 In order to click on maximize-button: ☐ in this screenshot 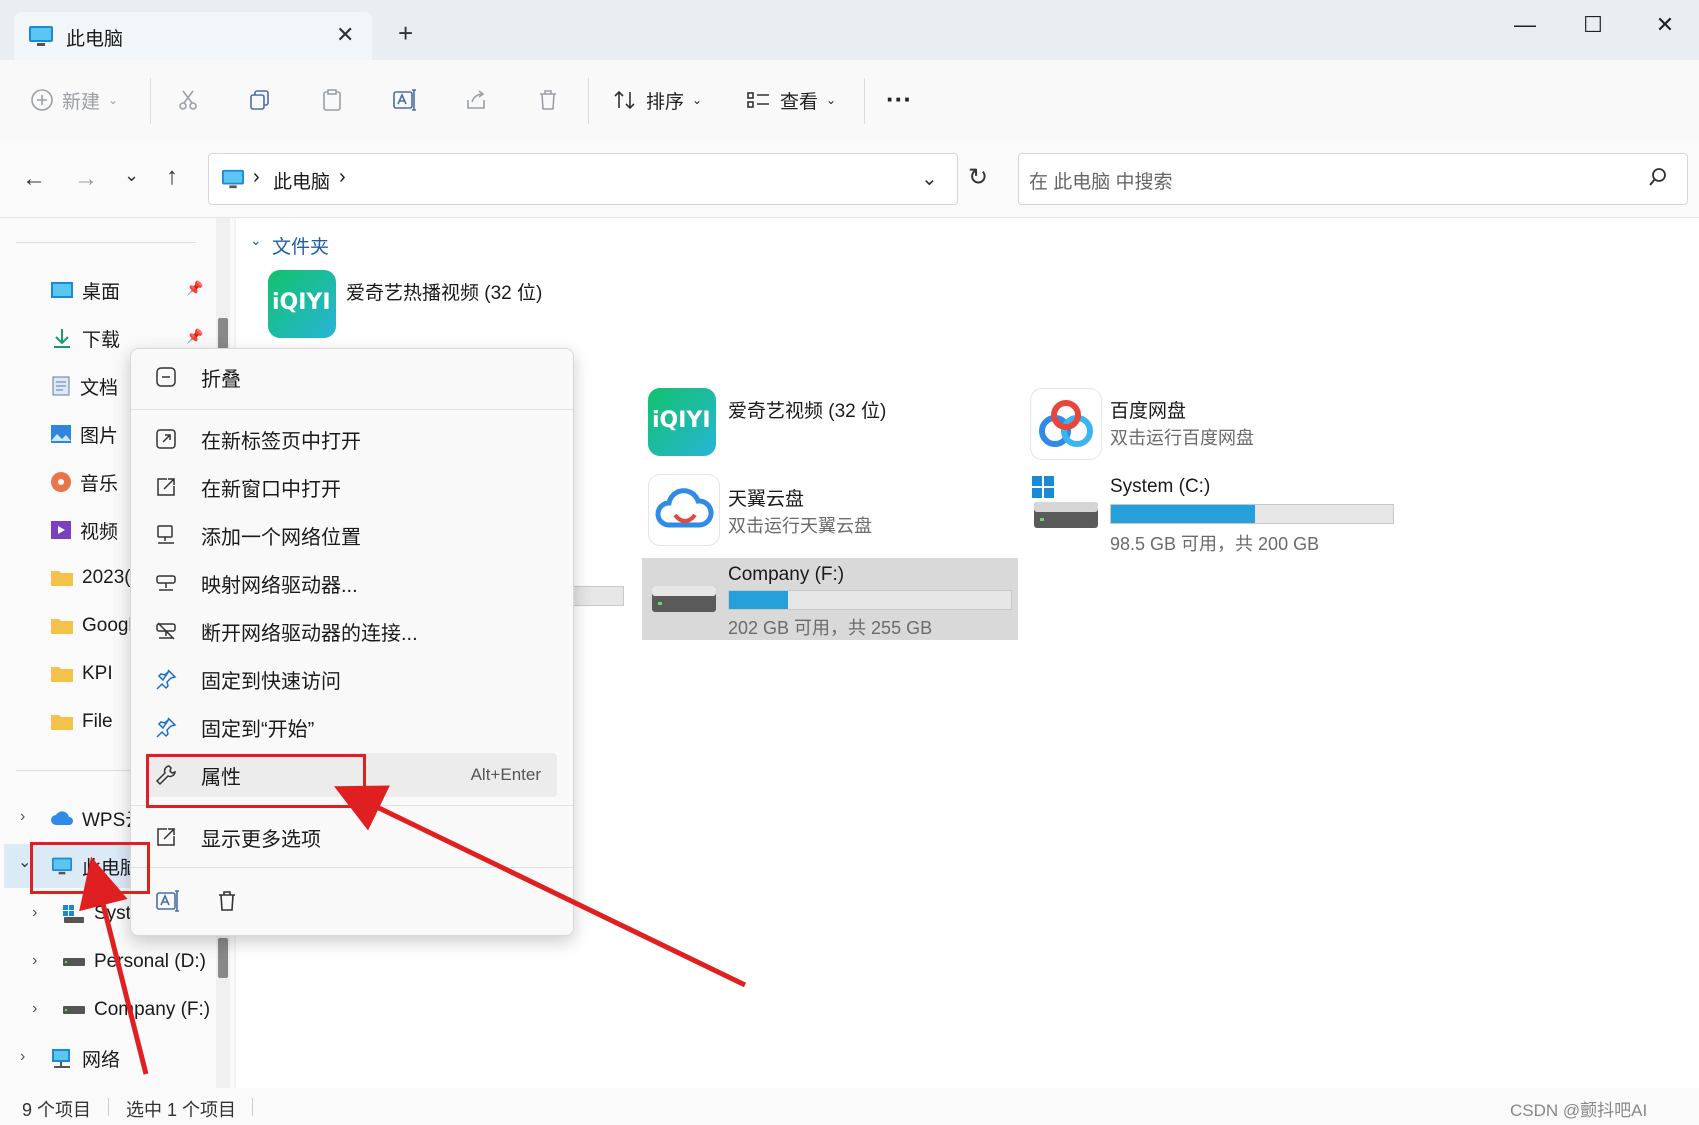, I will do `click(1593, 25)`.